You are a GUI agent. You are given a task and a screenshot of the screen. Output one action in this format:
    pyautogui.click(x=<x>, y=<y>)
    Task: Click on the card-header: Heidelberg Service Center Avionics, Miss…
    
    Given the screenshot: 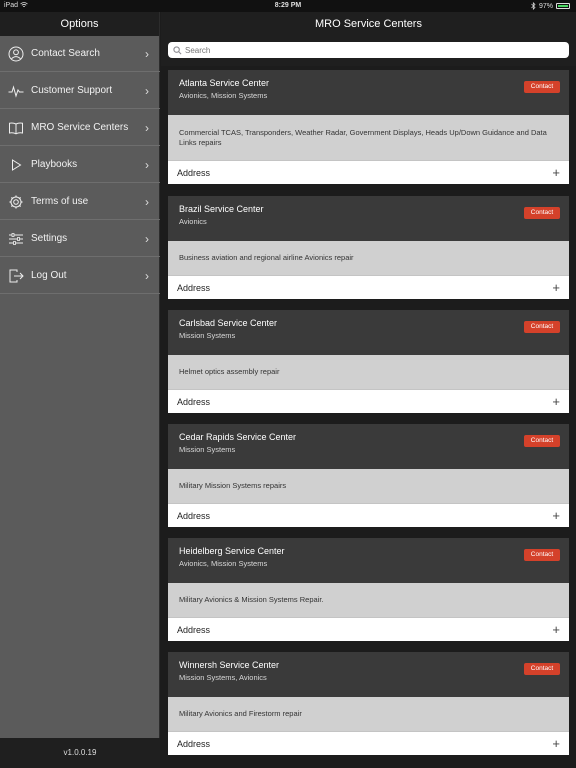 What is the action you would take?
    pyautogui.click(x=368, y=560)
    